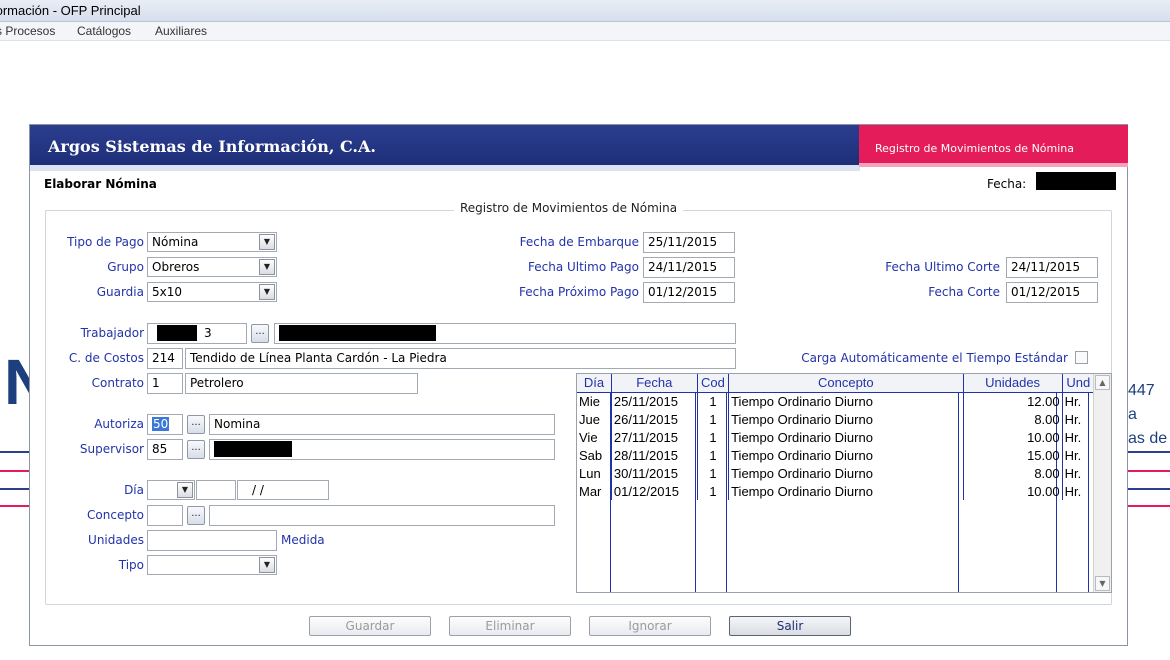  Describe the element at coordinates (1102, 583) in the screenshot. I see `scroll-down-icon: ▼` at that location.